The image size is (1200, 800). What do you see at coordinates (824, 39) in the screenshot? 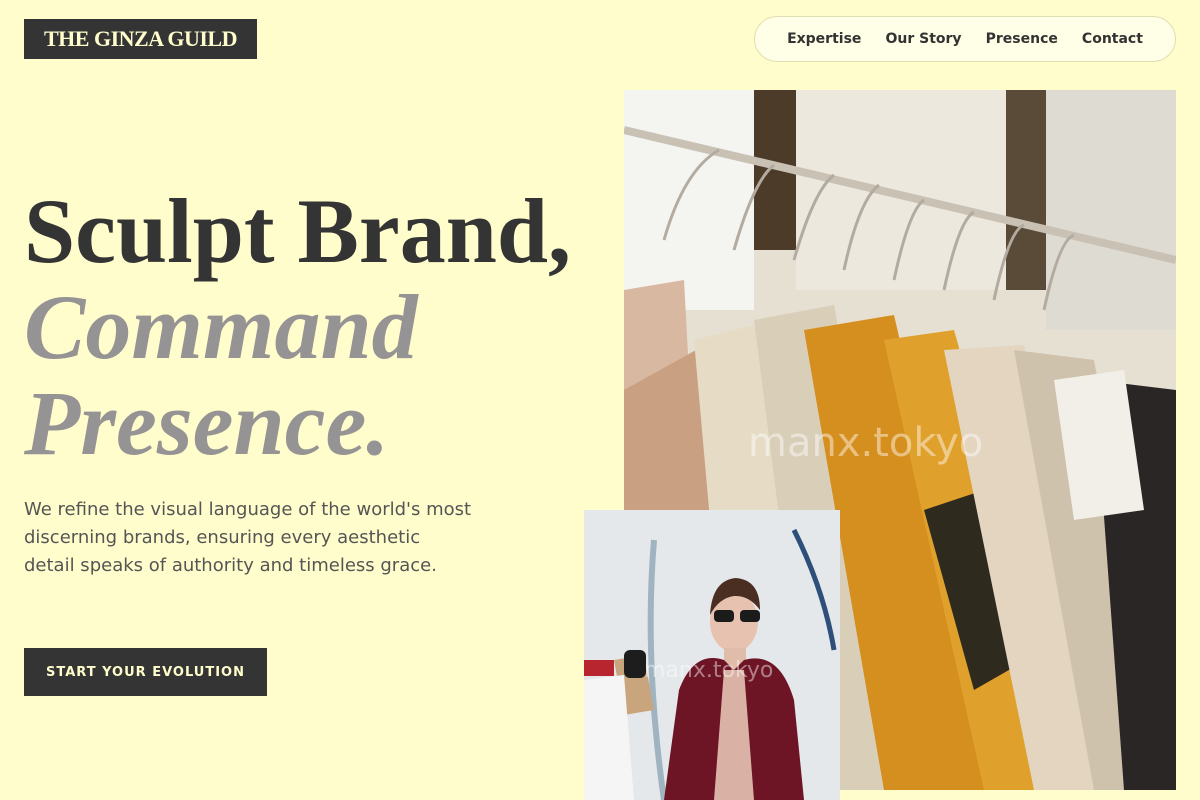
I see `nav-link-expertise: Expertise` at bounding box center [824, 39].